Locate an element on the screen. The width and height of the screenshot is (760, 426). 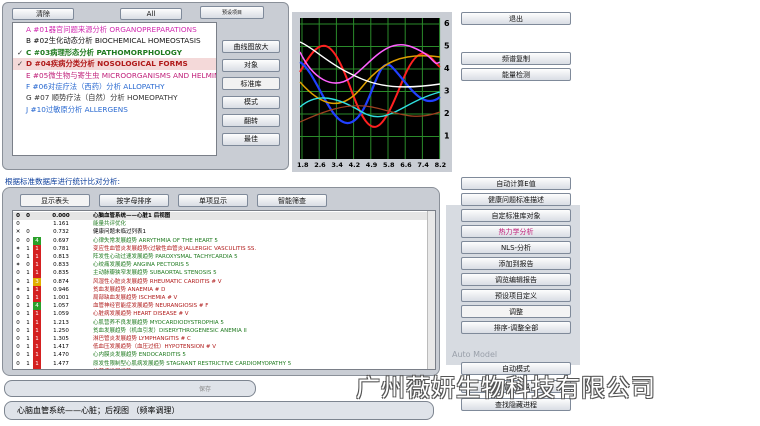
table-row: ✶ 0 1 0.833 心绞痛发展趋势 ANGINA PECTORIS 5 is located at coordinates (220, 265).